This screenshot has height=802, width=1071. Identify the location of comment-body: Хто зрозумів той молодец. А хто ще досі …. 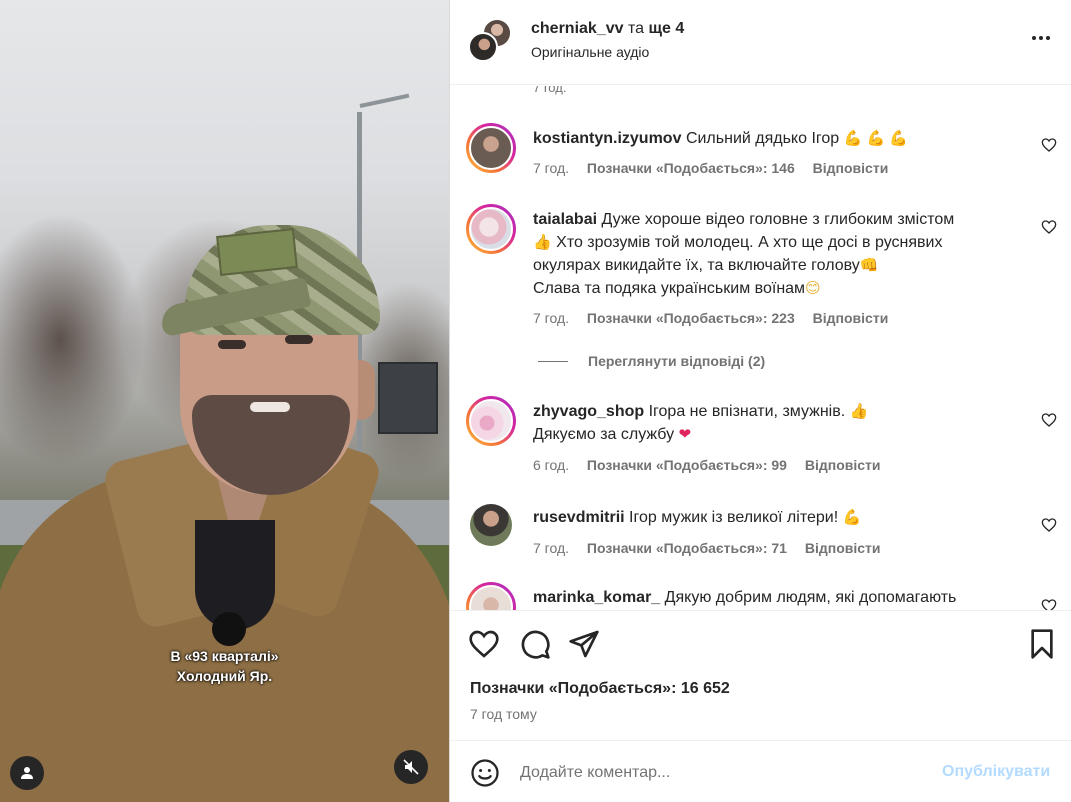
(749, 242).